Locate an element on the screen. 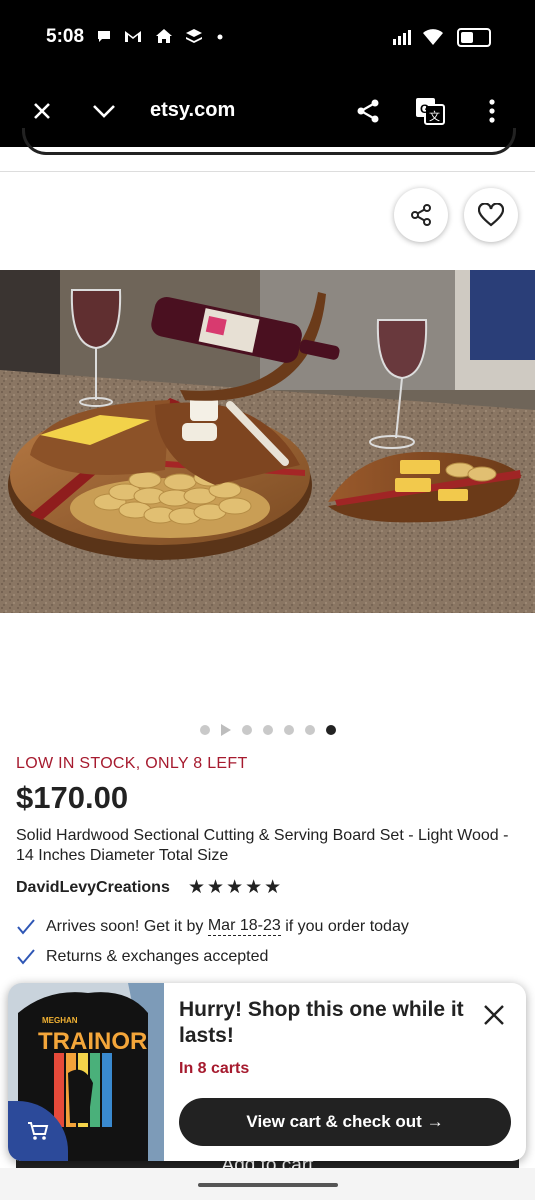 Image resolution: width=535 pixels, height=1200 pixels. video-play-icon is located at coordinates (225, 730).